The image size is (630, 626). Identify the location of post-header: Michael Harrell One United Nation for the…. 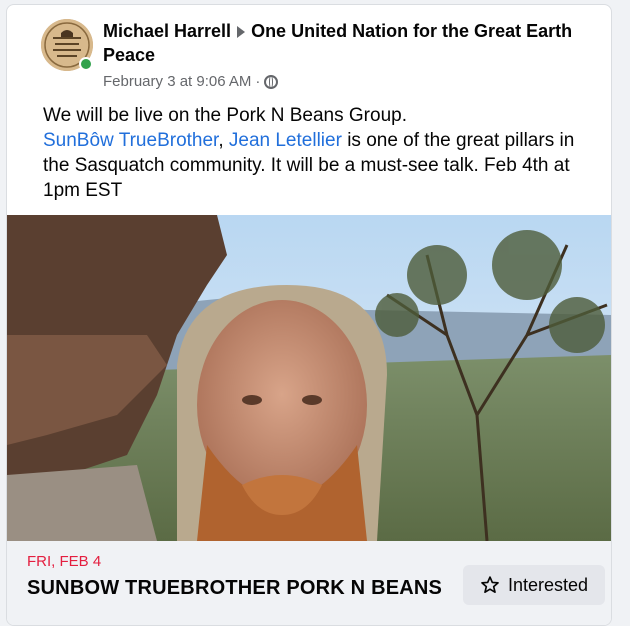
(309, 50).